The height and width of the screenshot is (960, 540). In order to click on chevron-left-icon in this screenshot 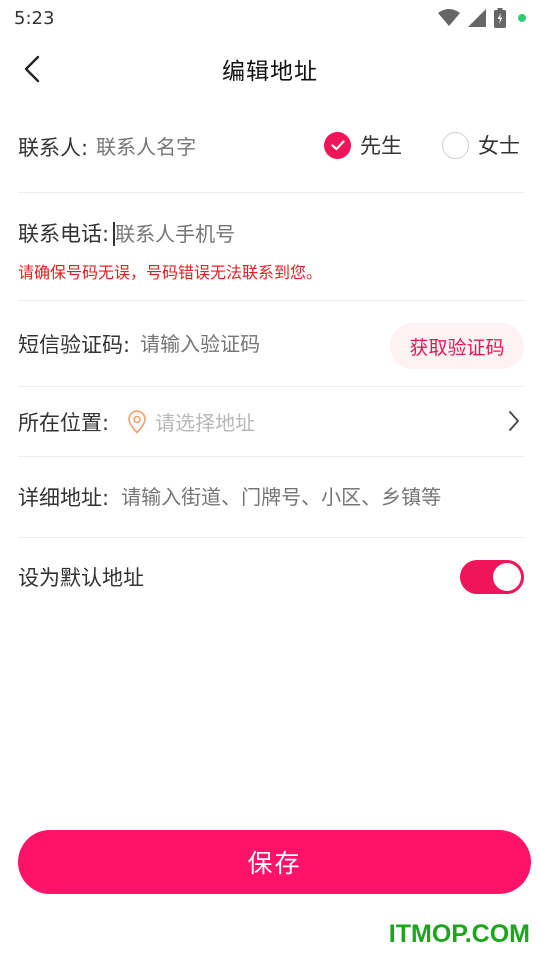, I will do `click(32, 69)`.